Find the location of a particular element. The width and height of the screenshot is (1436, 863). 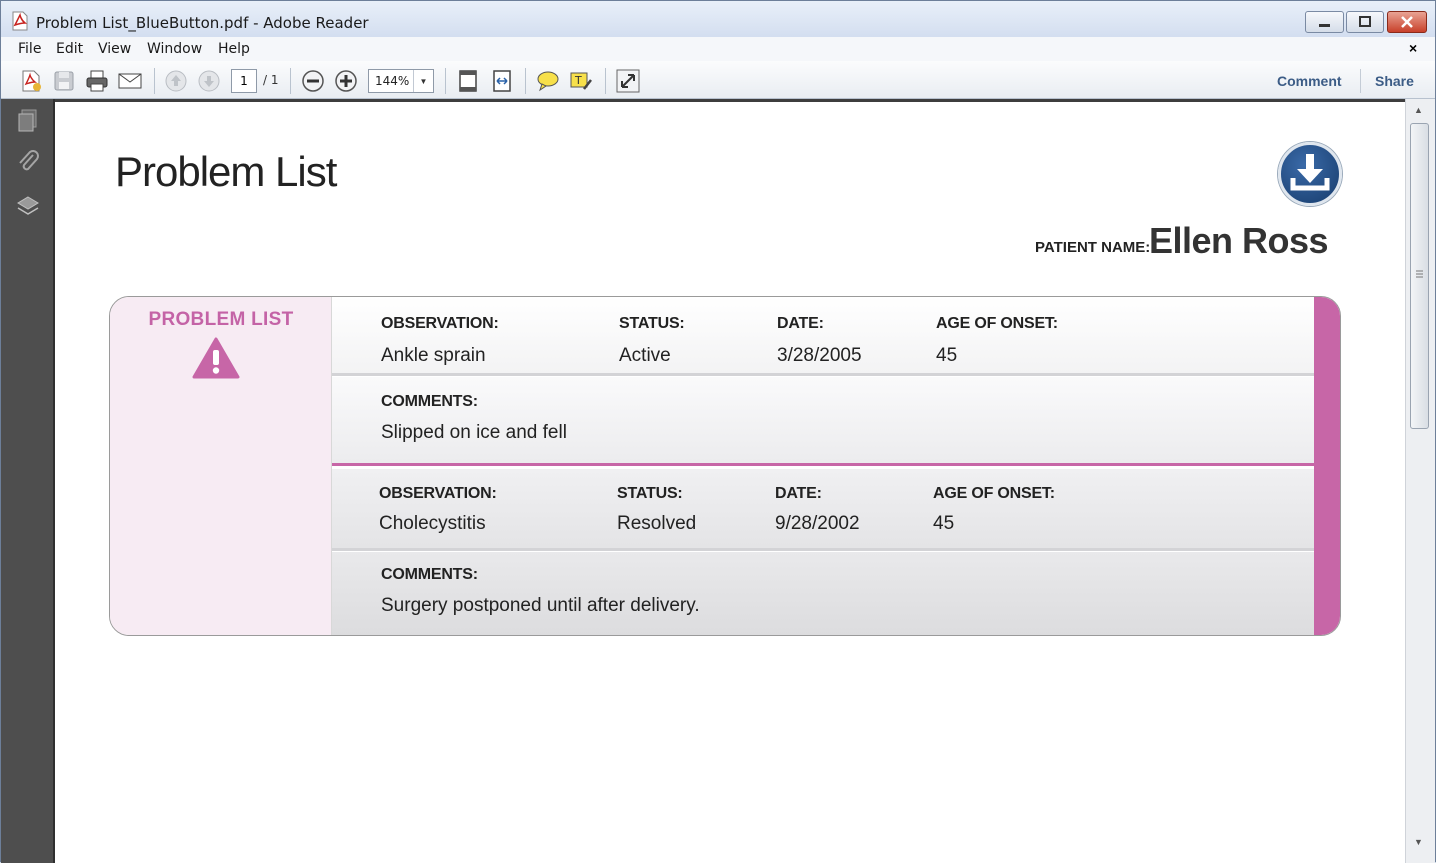

comment-bubble-icon is located at coordinates (548, 81).